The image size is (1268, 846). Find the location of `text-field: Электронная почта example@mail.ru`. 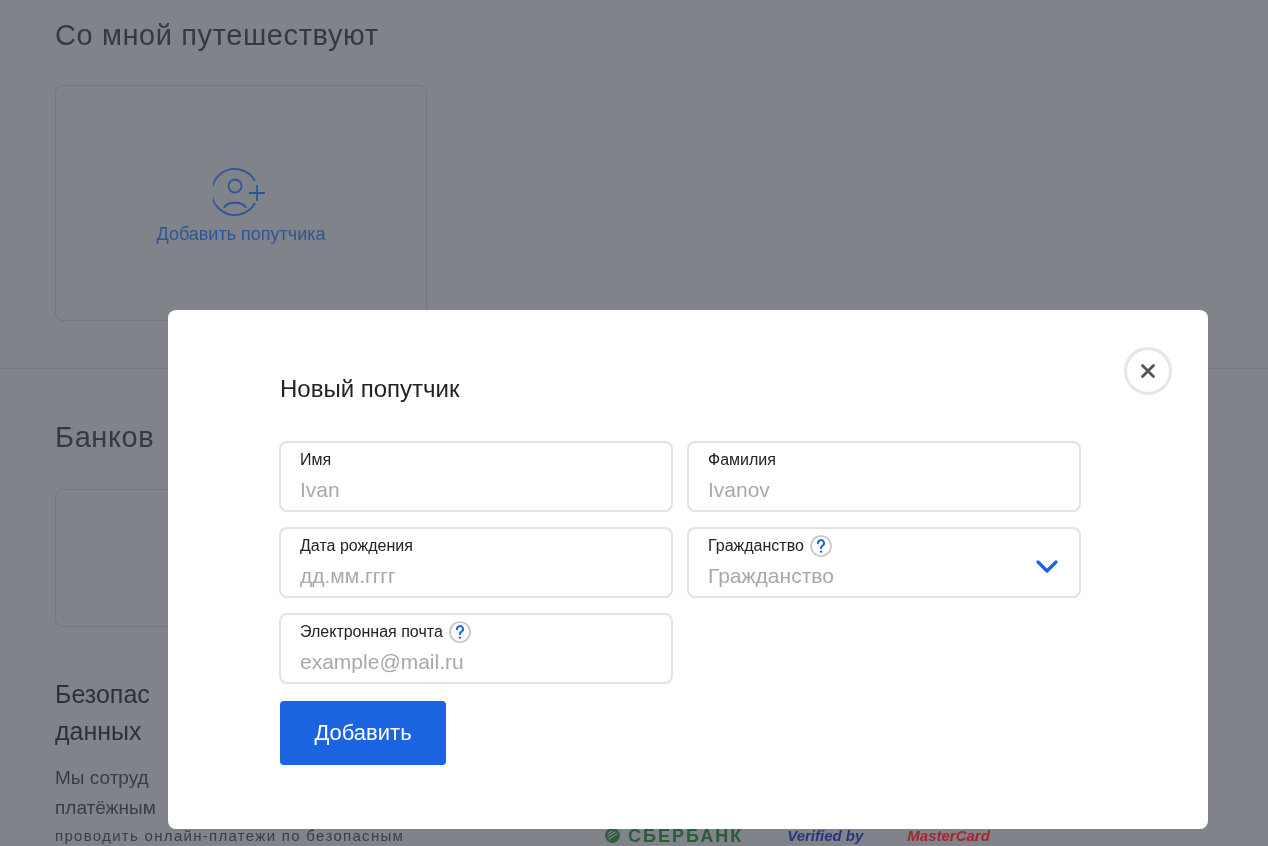

text-field: Электронная почта example@mail.ru is located at coordinates (476, 648).